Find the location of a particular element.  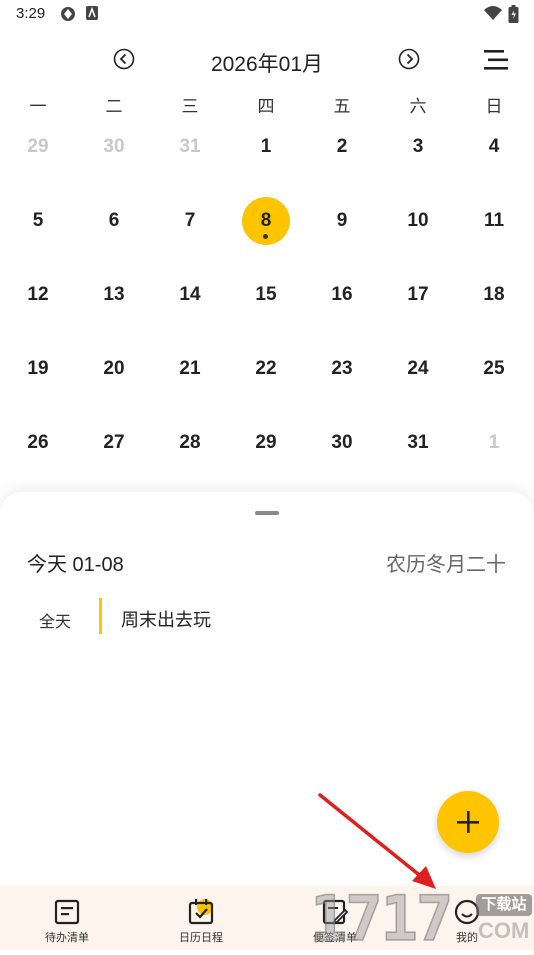

day-number: 7 is located at coordinates (190, 220).